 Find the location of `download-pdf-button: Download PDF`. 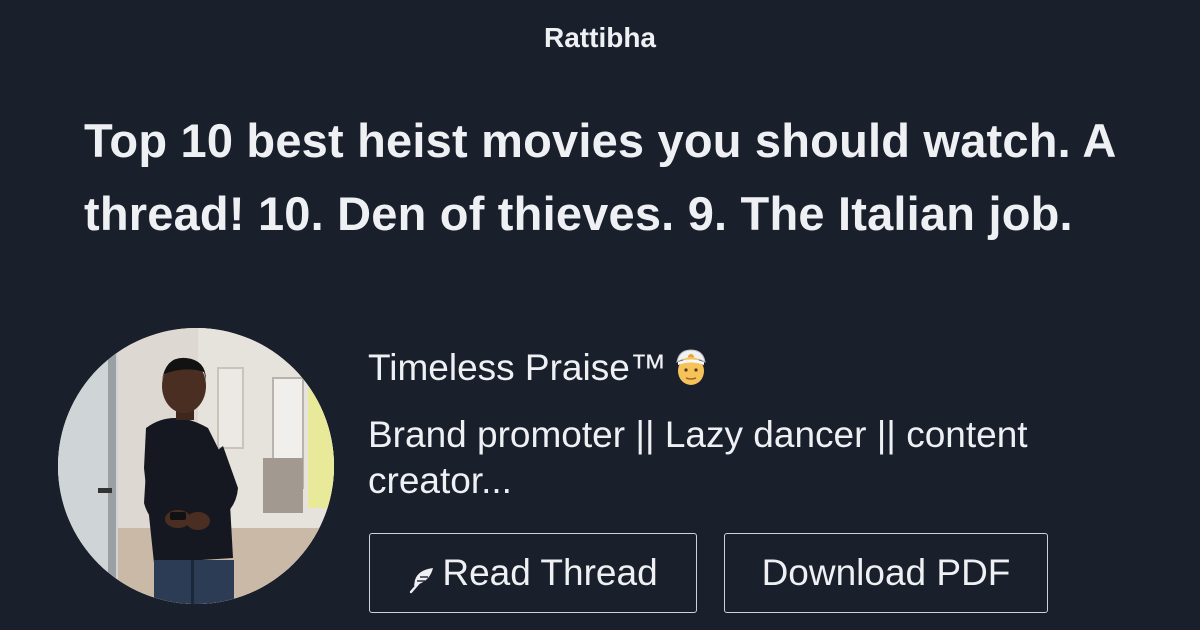

download-pdf-button: Download PDF is located at coordinates (886, 573).